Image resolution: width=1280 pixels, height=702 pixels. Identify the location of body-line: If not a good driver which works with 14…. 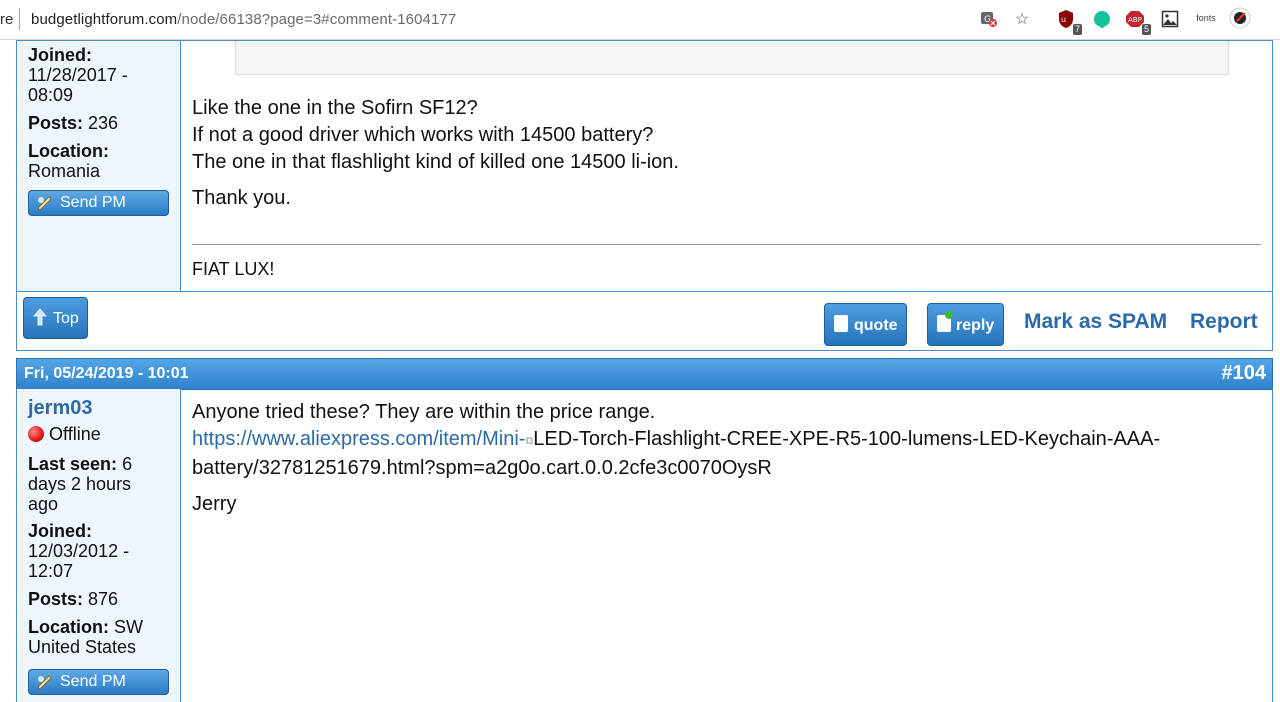
(423, 135).